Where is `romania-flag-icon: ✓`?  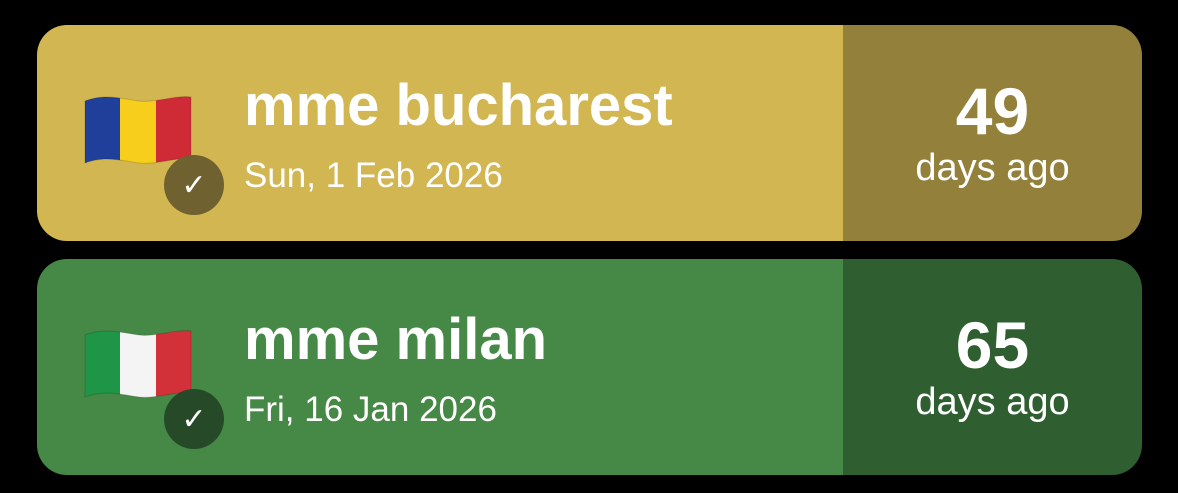 romania-flag-icon: ✓ is located at coordinates (153, 154).